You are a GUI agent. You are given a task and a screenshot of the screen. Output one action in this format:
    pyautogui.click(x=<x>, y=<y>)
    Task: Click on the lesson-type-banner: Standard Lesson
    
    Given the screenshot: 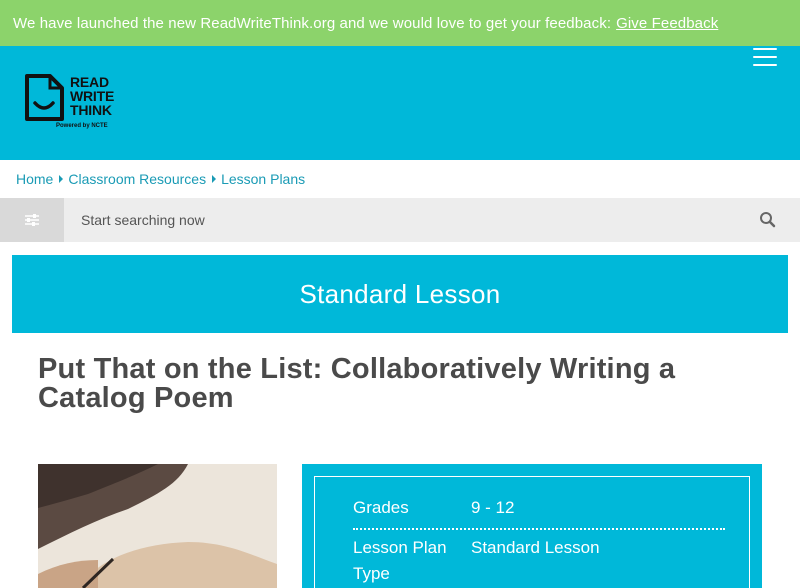 What is the action you would take?
    pyautogui.click(x=400, y=294)
    